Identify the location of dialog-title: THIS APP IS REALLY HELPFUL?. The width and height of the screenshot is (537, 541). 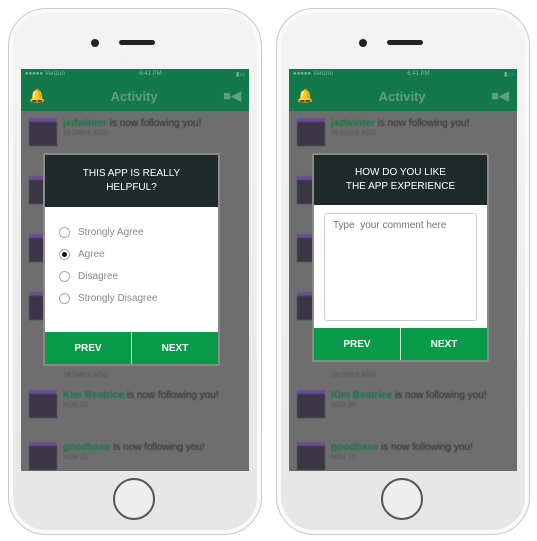
(131, 181).